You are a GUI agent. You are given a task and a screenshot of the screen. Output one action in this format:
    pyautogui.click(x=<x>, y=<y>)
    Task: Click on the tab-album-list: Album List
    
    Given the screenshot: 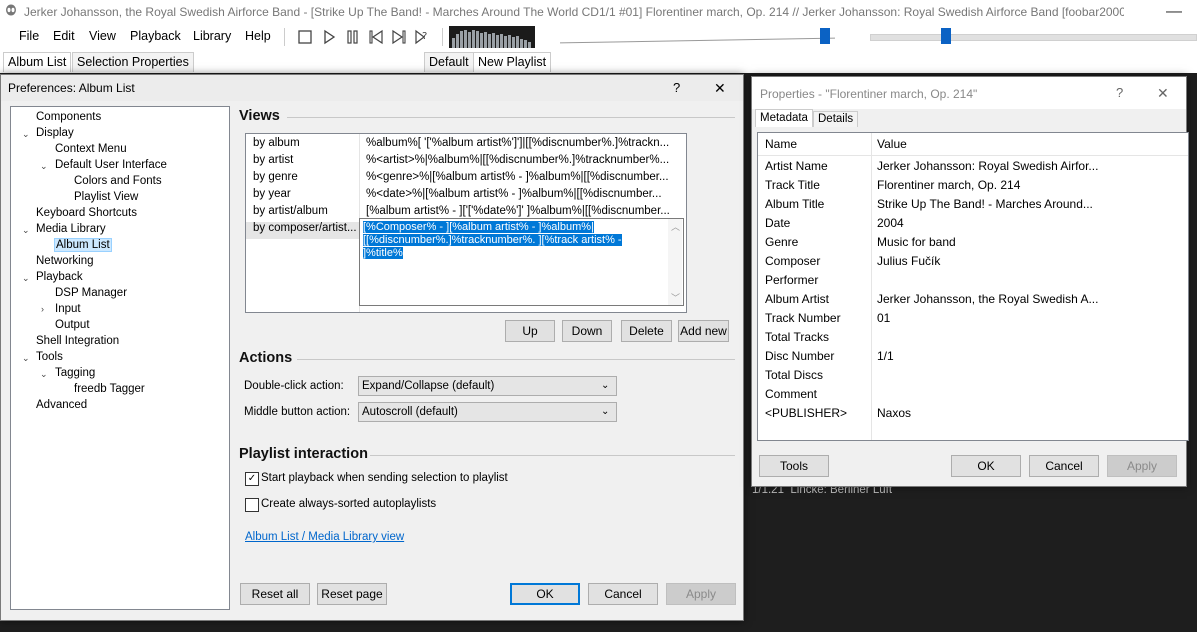 What is the action you would take?
    pyautogui.click(x=37, y=62)
    